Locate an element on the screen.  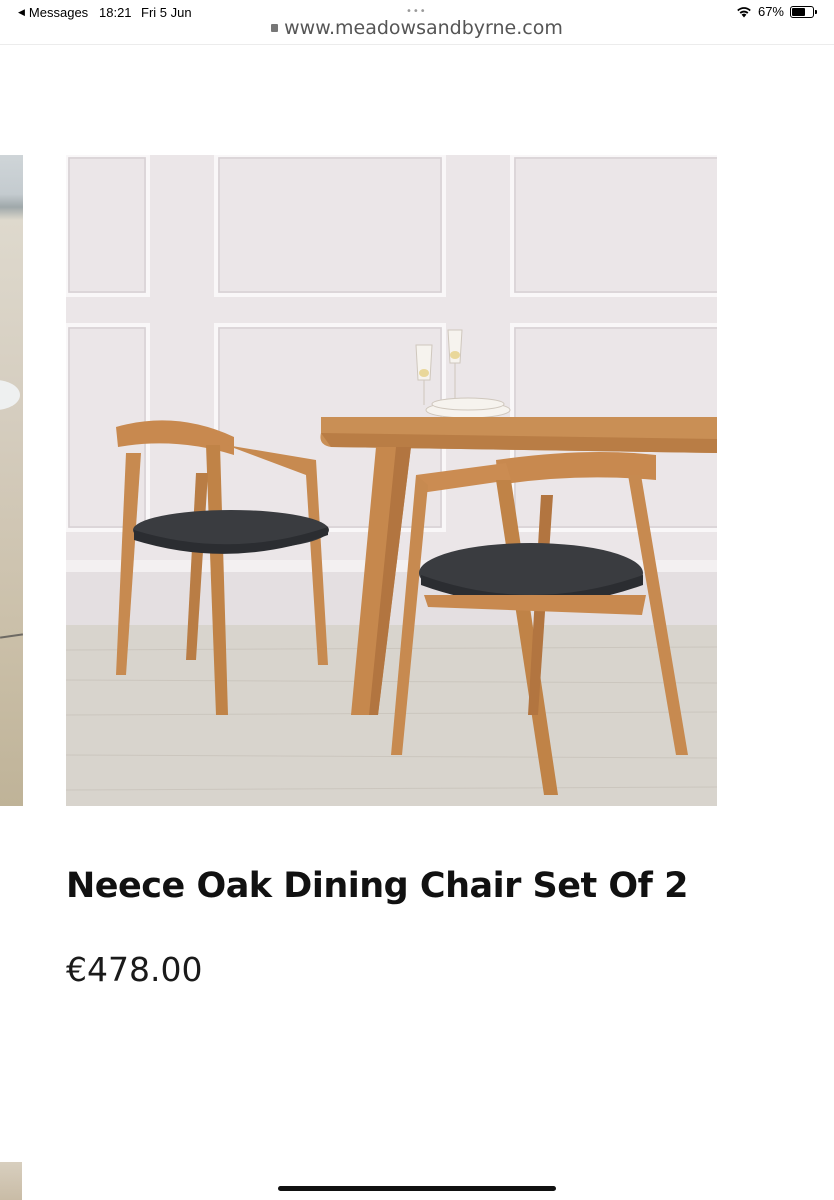
home-indicator is located at coordinates (417, 1188).